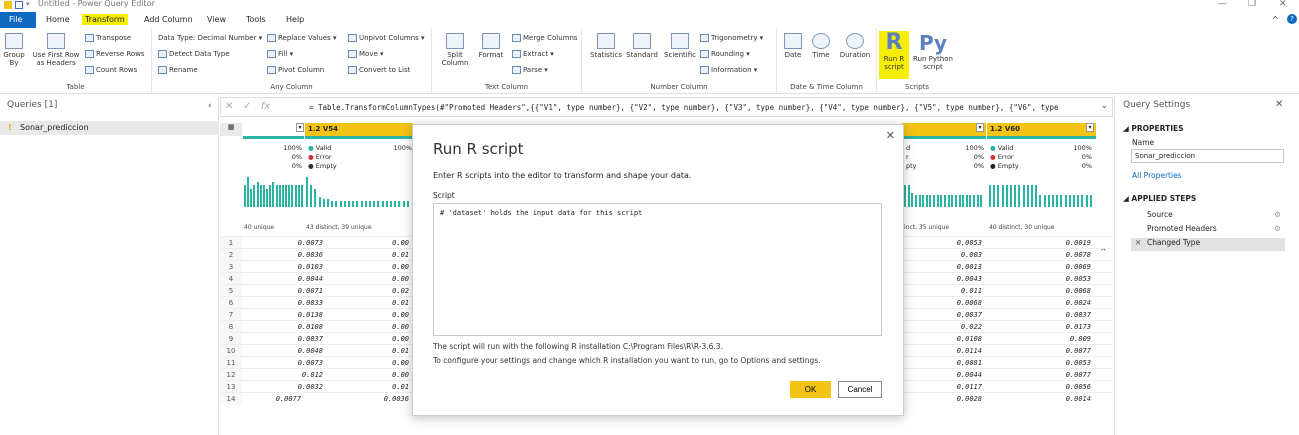  What do you see at coordinates (1208, 230) in the screenshot?
I see `step-promoted-headers: Promoted Headers ⚙` at bounding box center [1208, 230].